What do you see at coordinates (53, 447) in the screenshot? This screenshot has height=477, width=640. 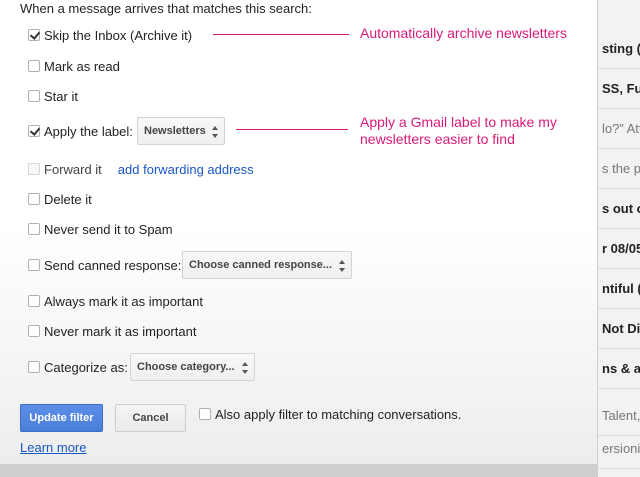 I see `learn-more-link: Learn more` at bounding box center [53, 447].